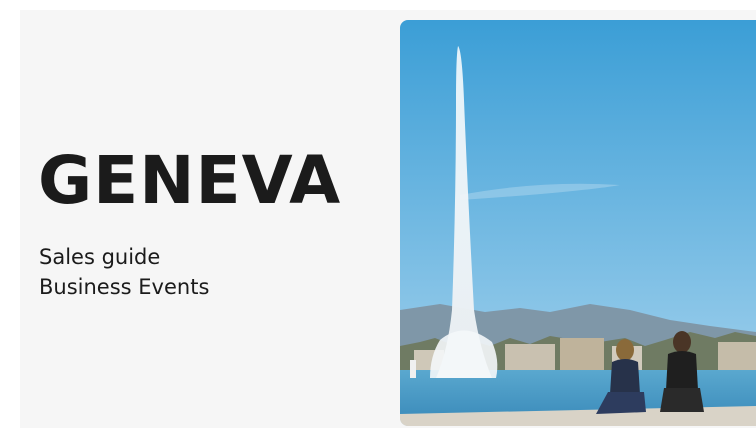 The height and width of the screenshot is (442, 756). Describe the element at coordinates (124, 272) in the screenshot. I see `cover-subtitle: Sales guide Business Events` at that location.